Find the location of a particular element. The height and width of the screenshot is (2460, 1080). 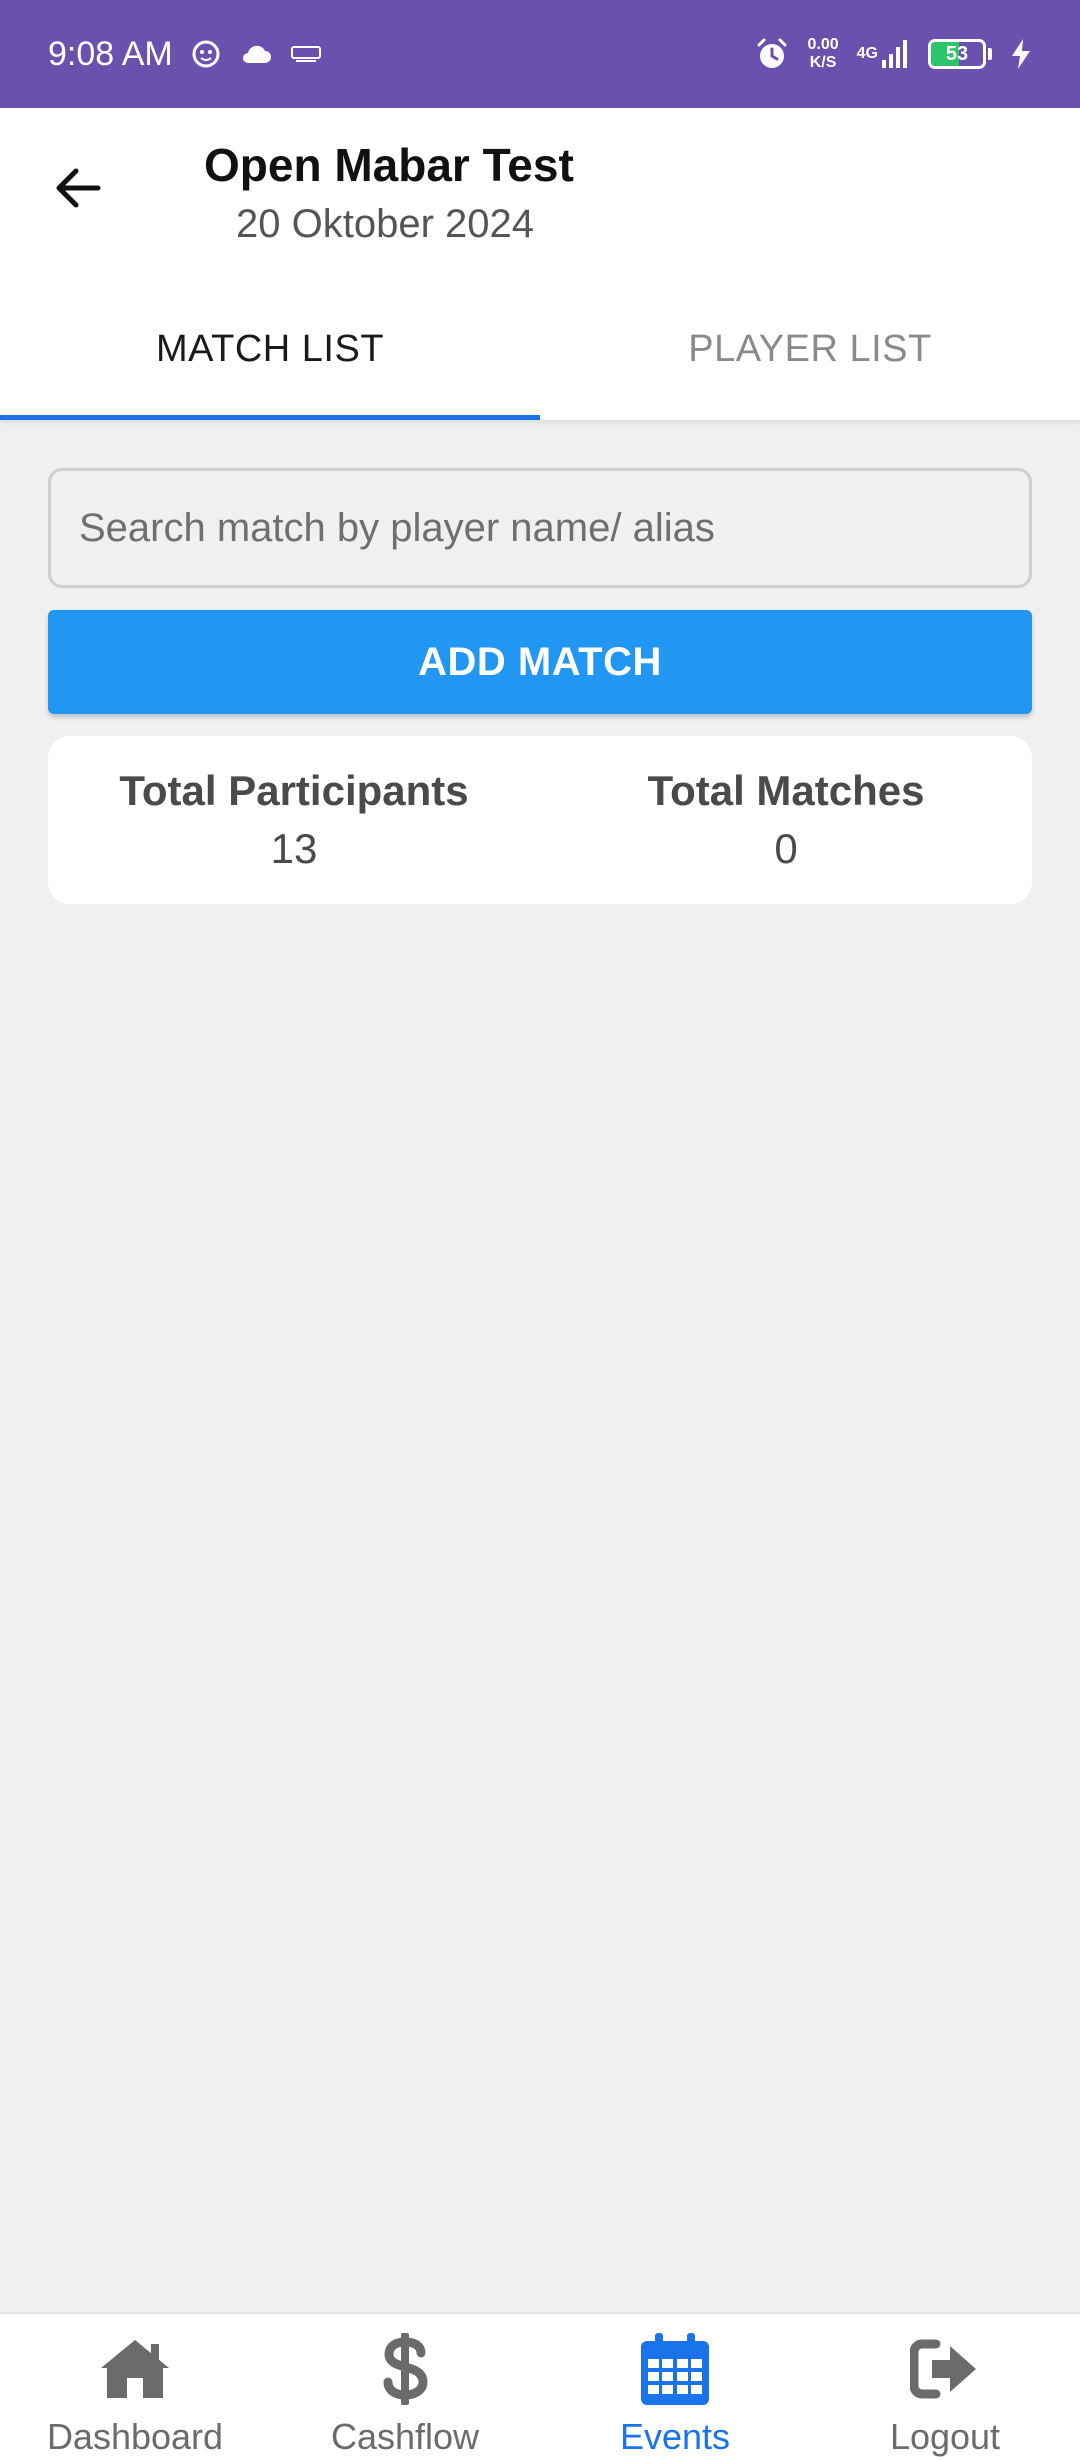

nav-item-cashflow: Cashflow is located at coordinates (405, 2387).